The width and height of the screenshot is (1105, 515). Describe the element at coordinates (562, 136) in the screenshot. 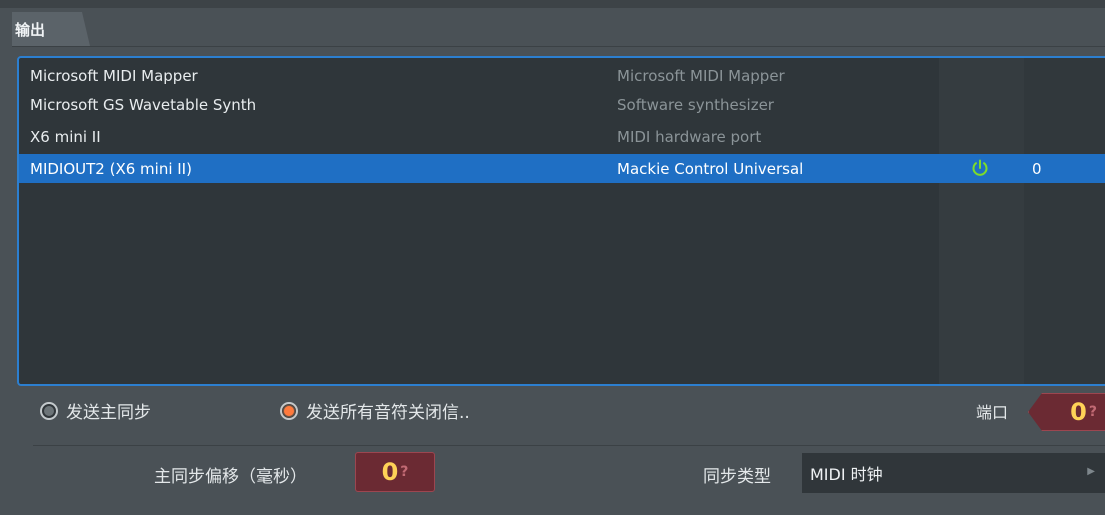

I see `device-row: X6 mini II MIDI hardware port` at that location.